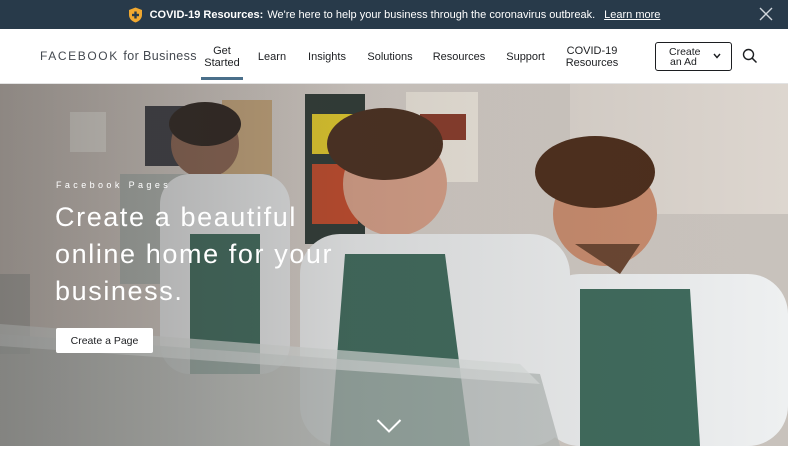 The image size is (788, 468). What do you see at coordinates (632, 15) in the screenshot?
I see `learn-more-link: Learn more` at bounding box center [632, 15].